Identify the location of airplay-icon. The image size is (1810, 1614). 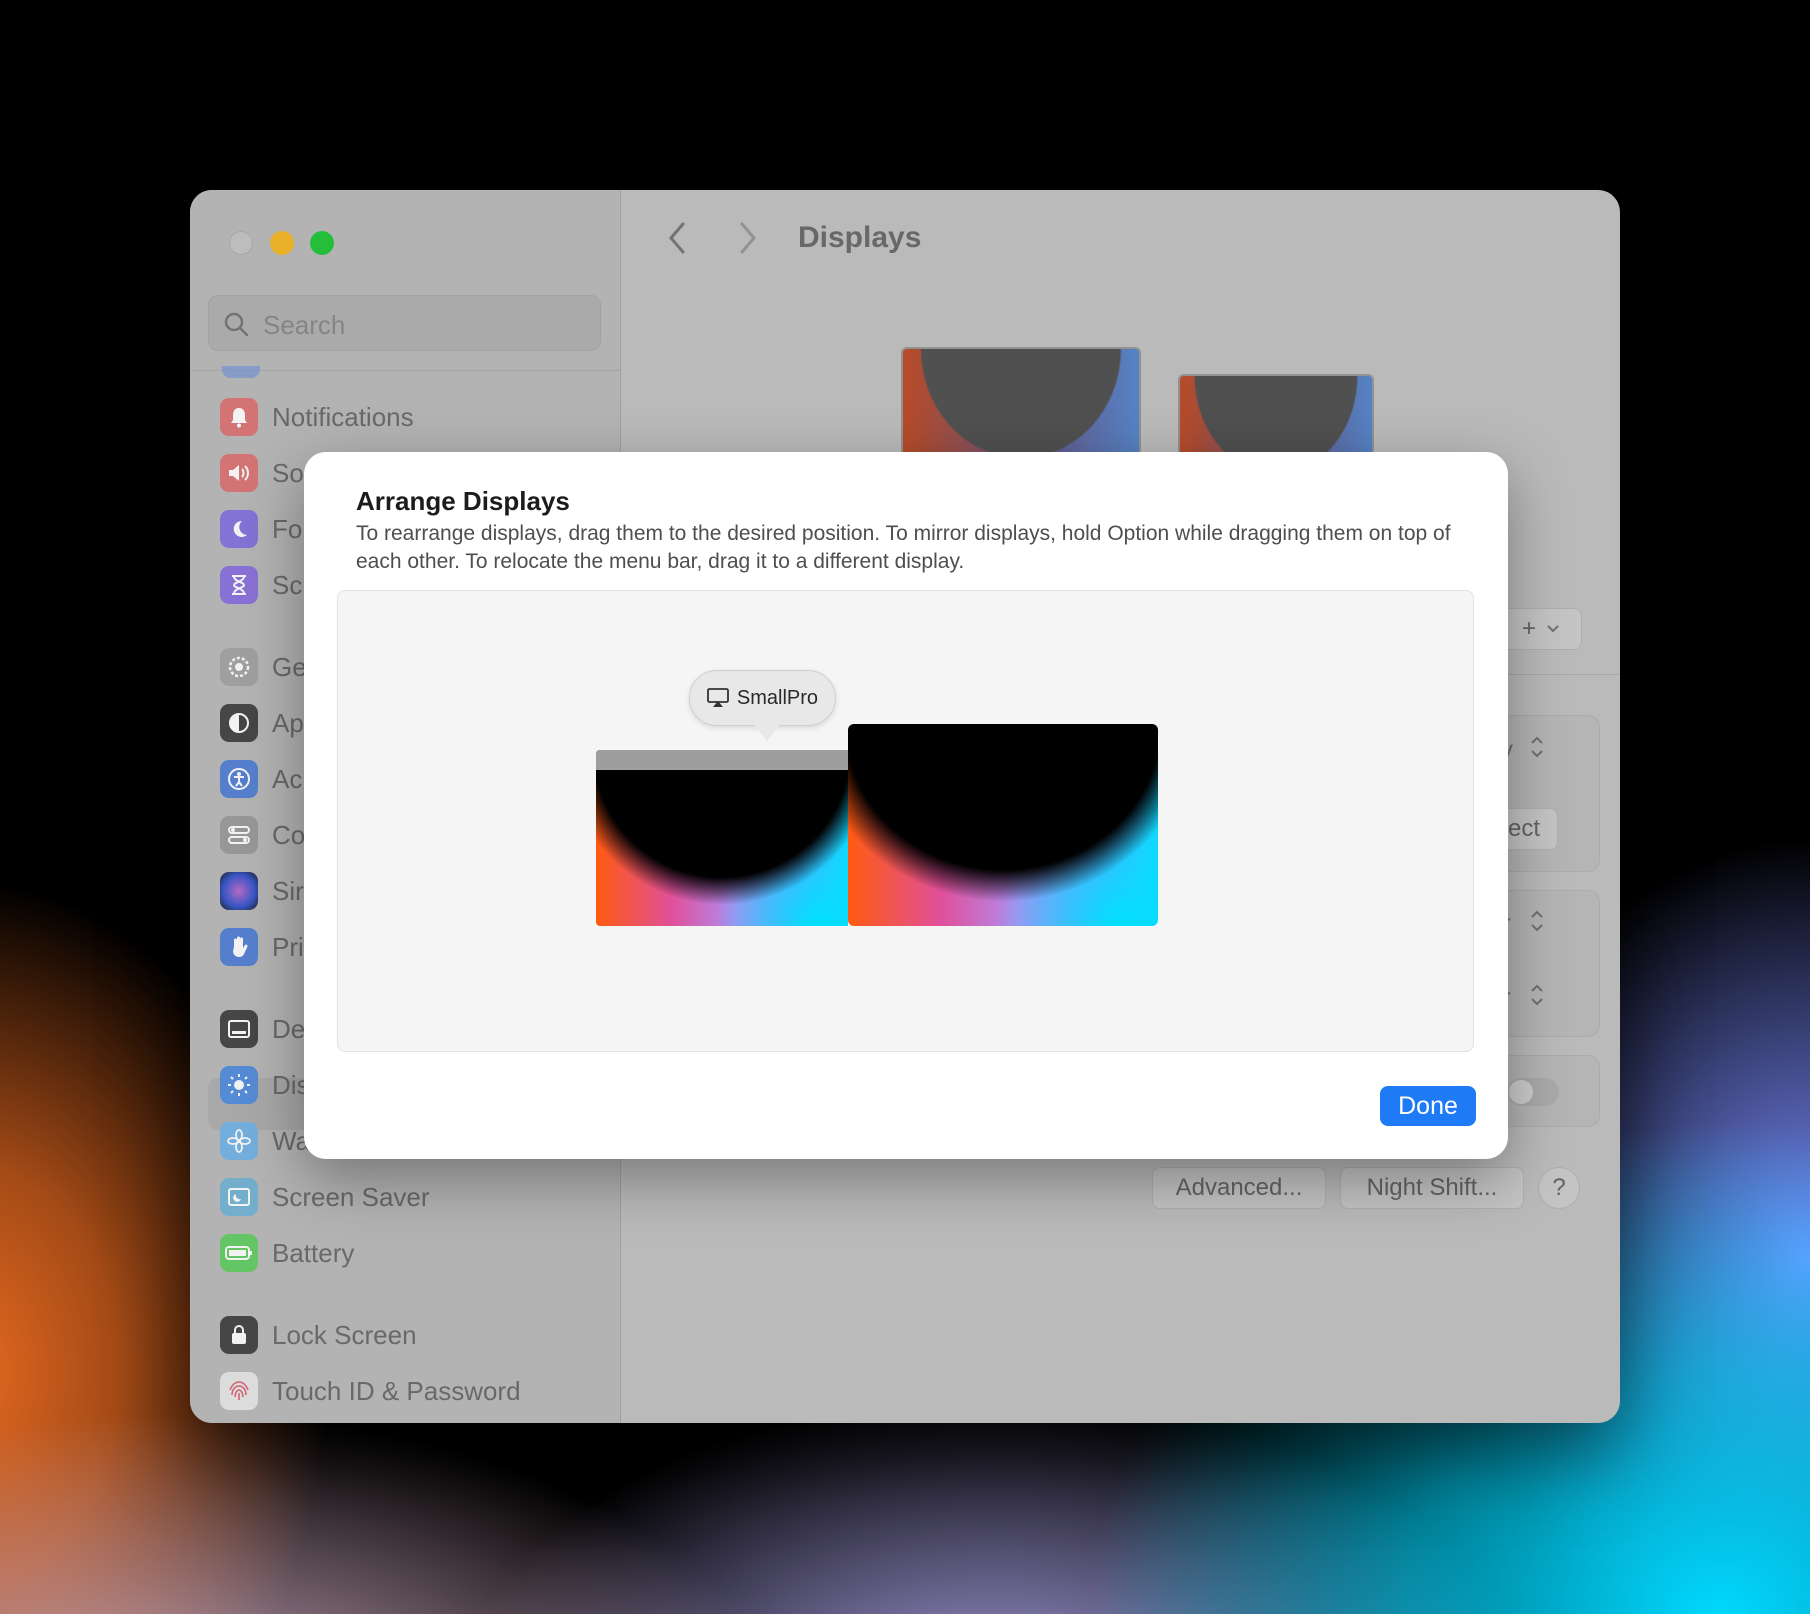
(718, 697).